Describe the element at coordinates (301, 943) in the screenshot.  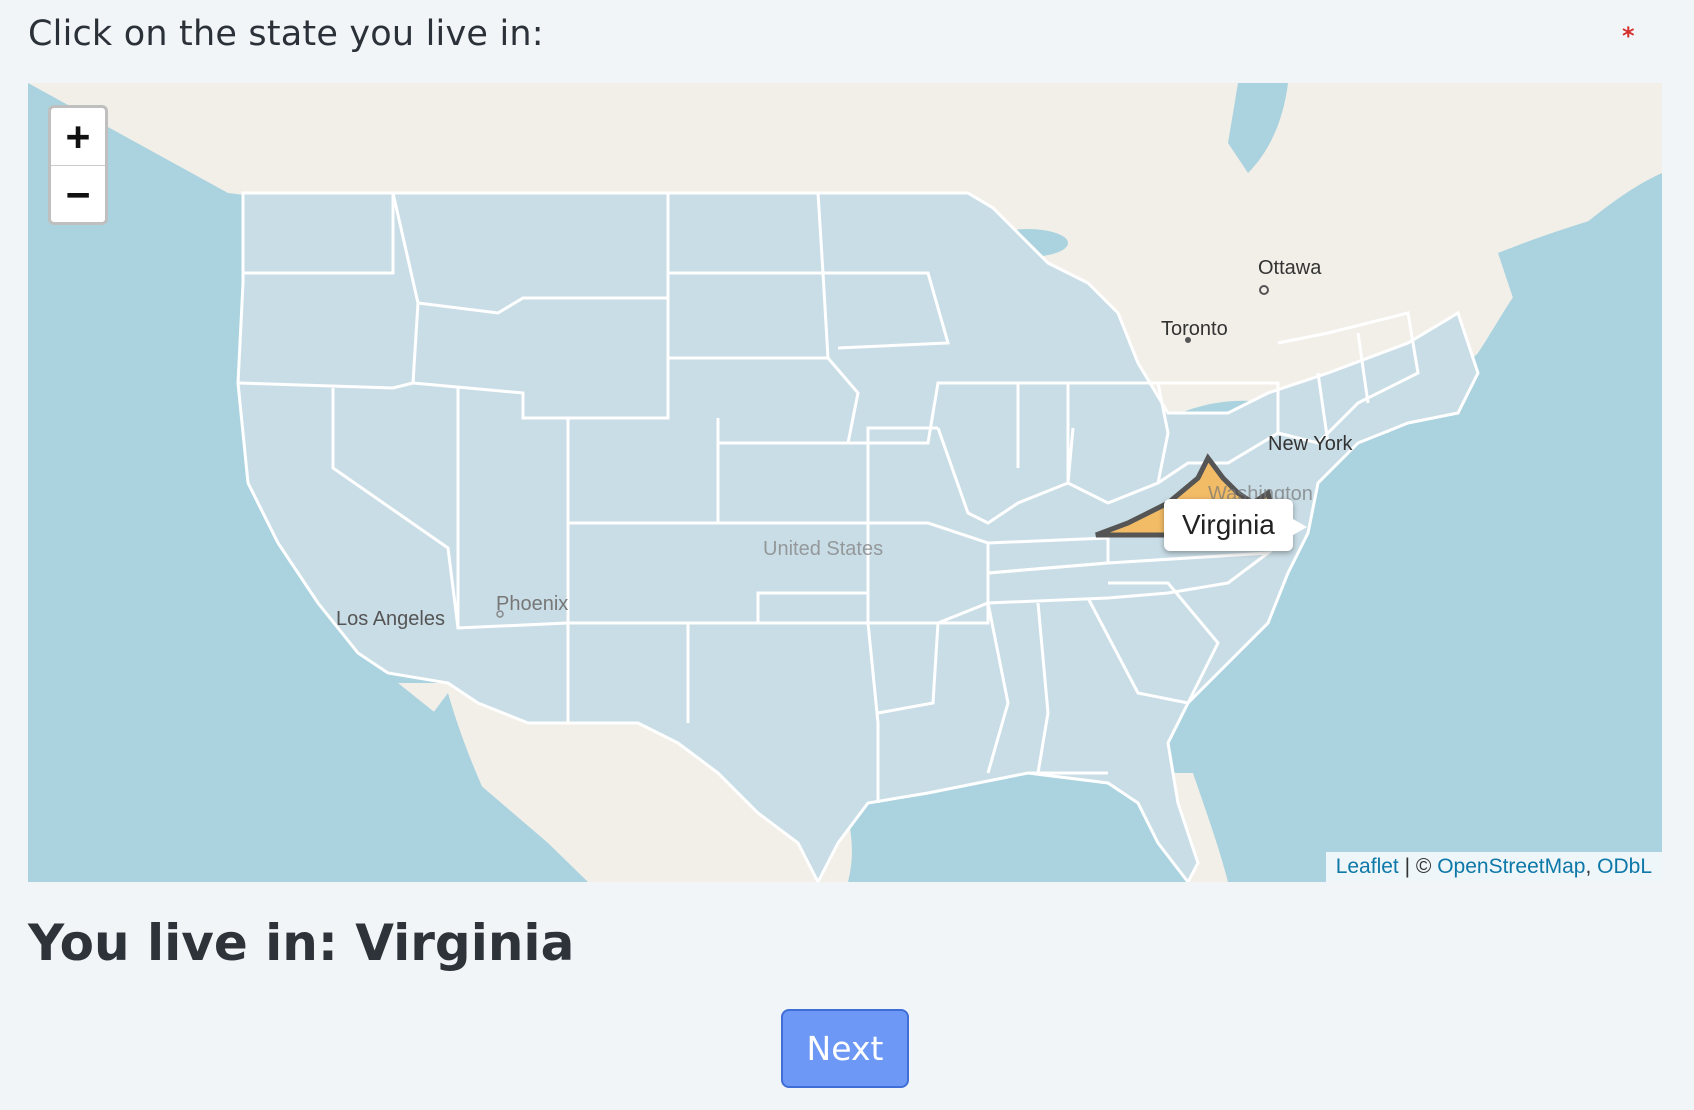
I see `result-text: You live in: Virginia` at that location.